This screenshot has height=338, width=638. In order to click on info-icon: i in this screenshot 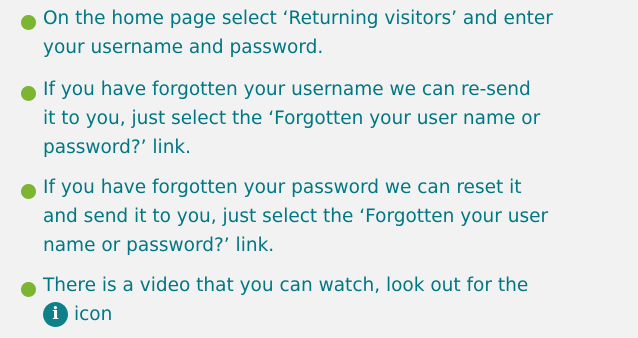, I will do `click(55, 314)`.